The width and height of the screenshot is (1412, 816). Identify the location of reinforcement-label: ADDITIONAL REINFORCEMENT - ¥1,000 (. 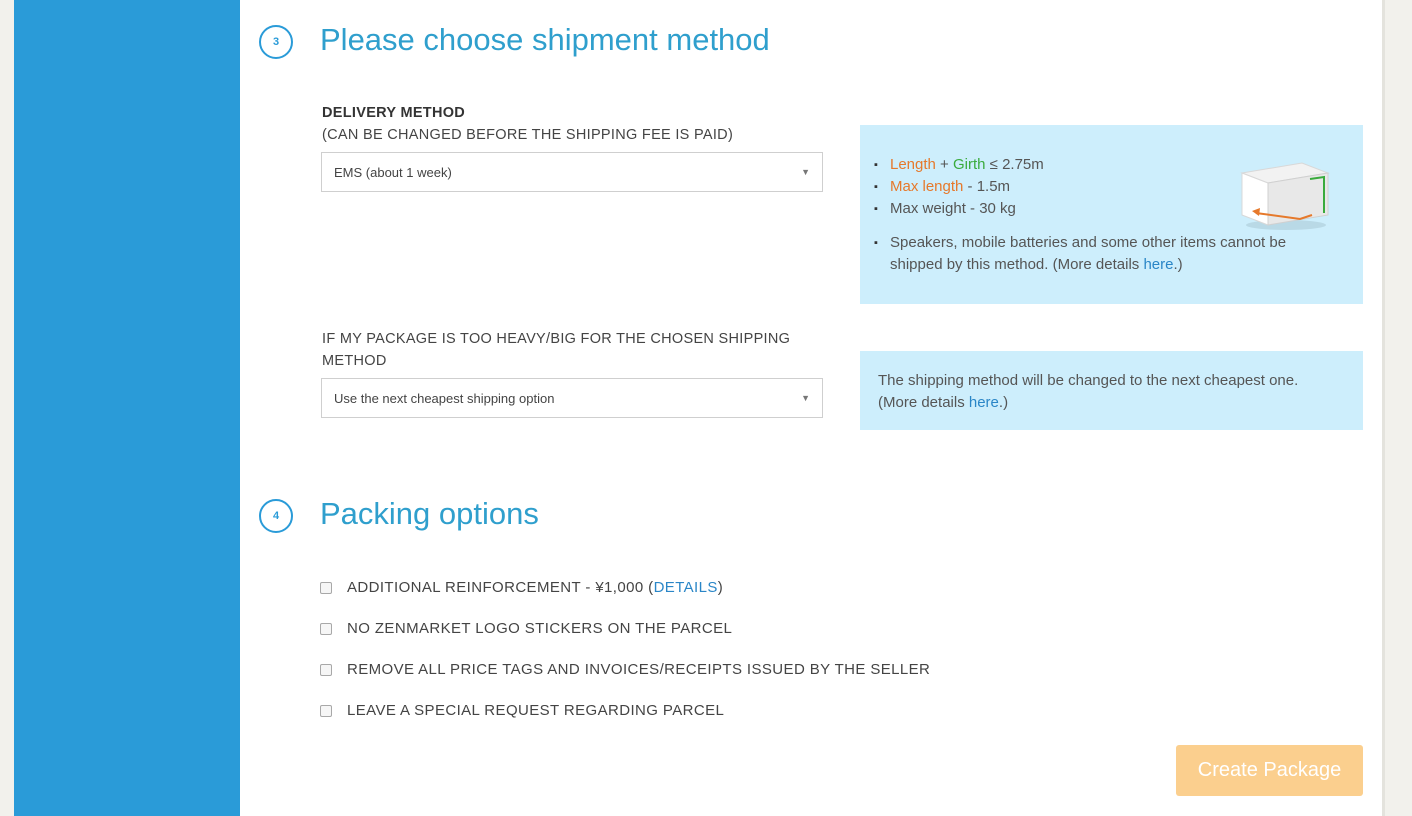
(500, 587).